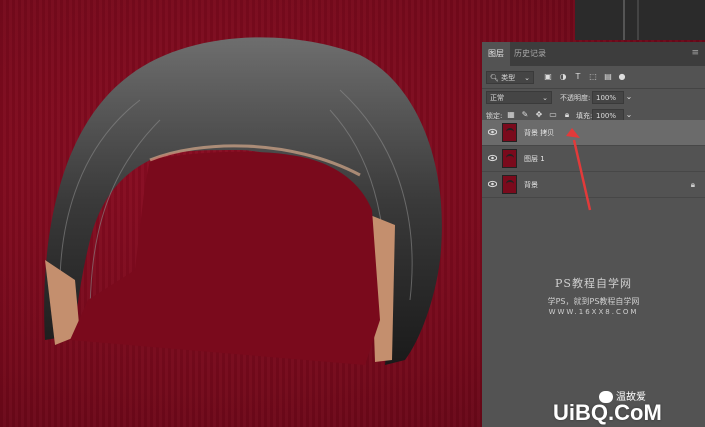 Image resolution: width=705 pixels, height=427 pixels. Describe the element at coordinates (539, 133) in the screenshot. I see `layer-name: 背景 拷贝` at that location.